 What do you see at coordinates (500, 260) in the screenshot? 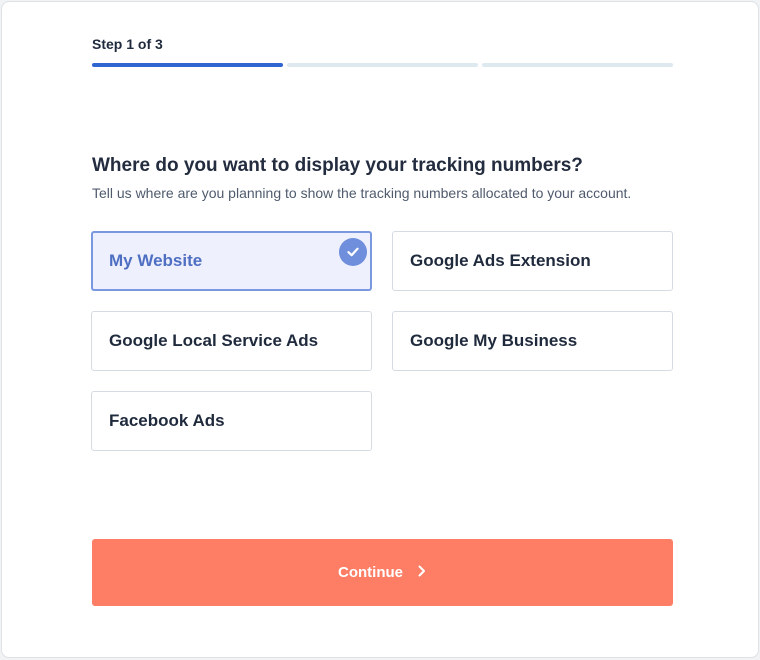
I see `option-label: Google Ads Extension` at bounding box center [500, 260].